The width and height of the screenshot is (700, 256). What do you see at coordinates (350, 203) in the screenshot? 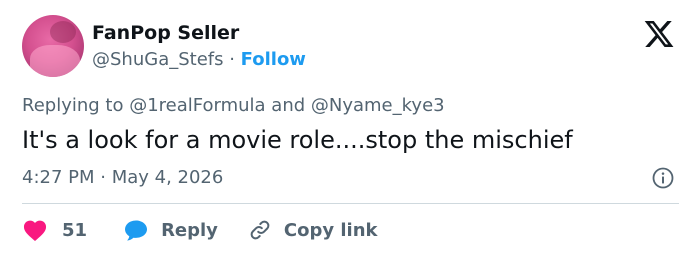
I see `divider` at bounding box center [350, 203].